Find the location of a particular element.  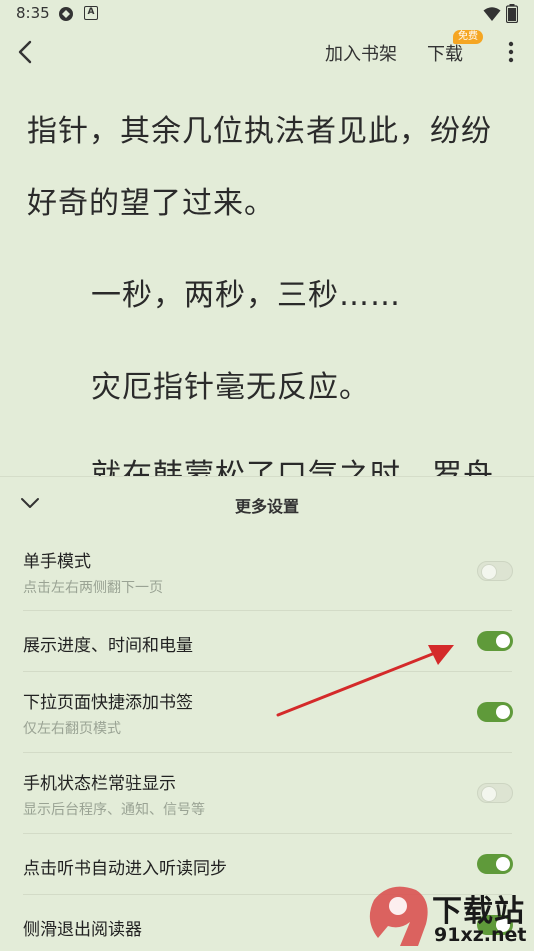

setting-title: 单手模式 is located at coordinates (57, 562).